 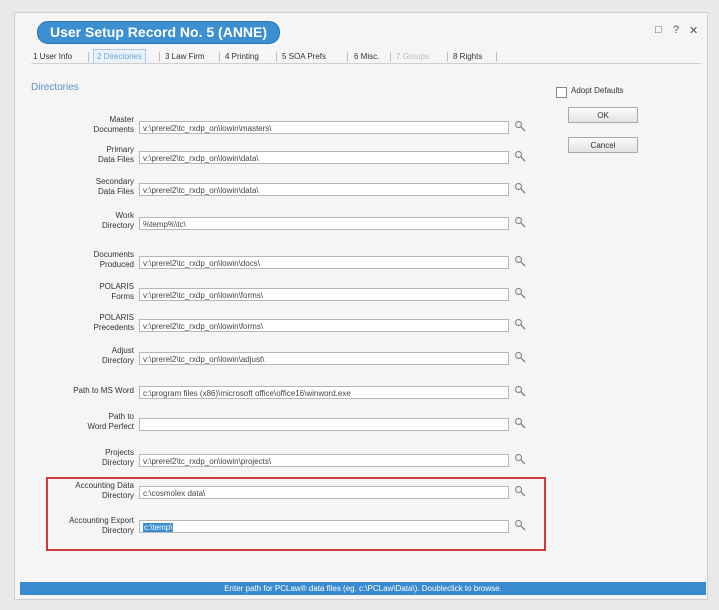 What do you see at coordinates (693, 30) in the screenshot?
I see `close-icon: ✕` at bounding box center [693, 30].